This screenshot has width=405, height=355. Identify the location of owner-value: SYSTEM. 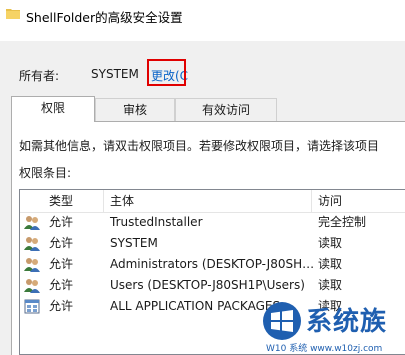
(115, 74).